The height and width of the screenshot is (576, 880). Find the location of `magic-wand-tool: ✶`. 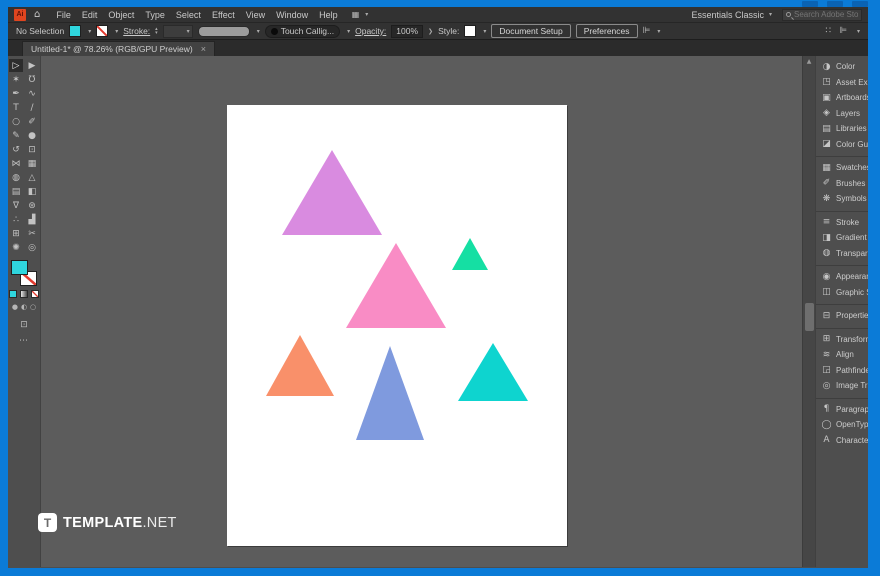

magic-wand-tool: ✶ is located at coordinates (16, 79).